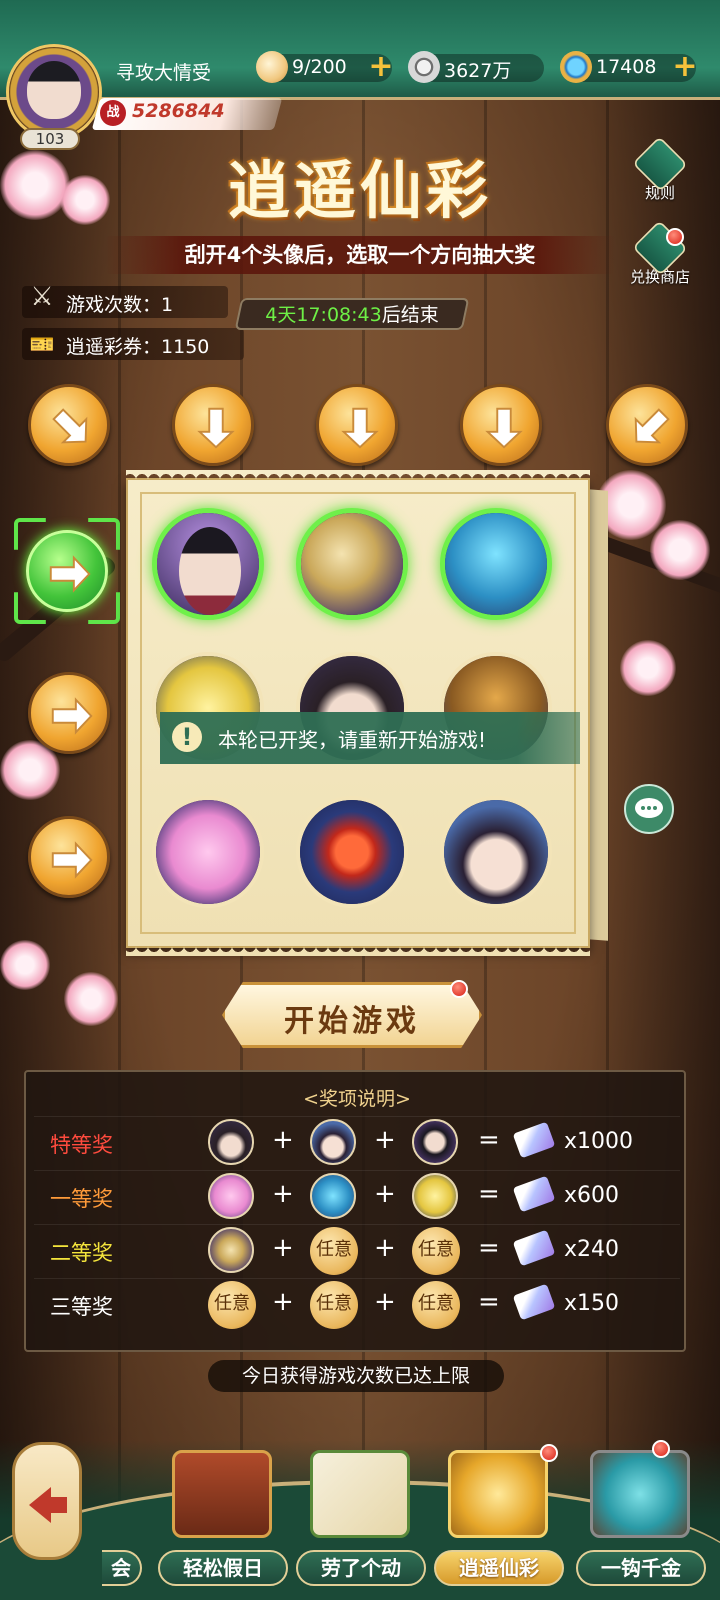 The height and width of the screenshot is (1600, 720). Describe the element at coordinates (114, 305) in the screenshot. I see `play-count-label: 游戏次数：` at that location.